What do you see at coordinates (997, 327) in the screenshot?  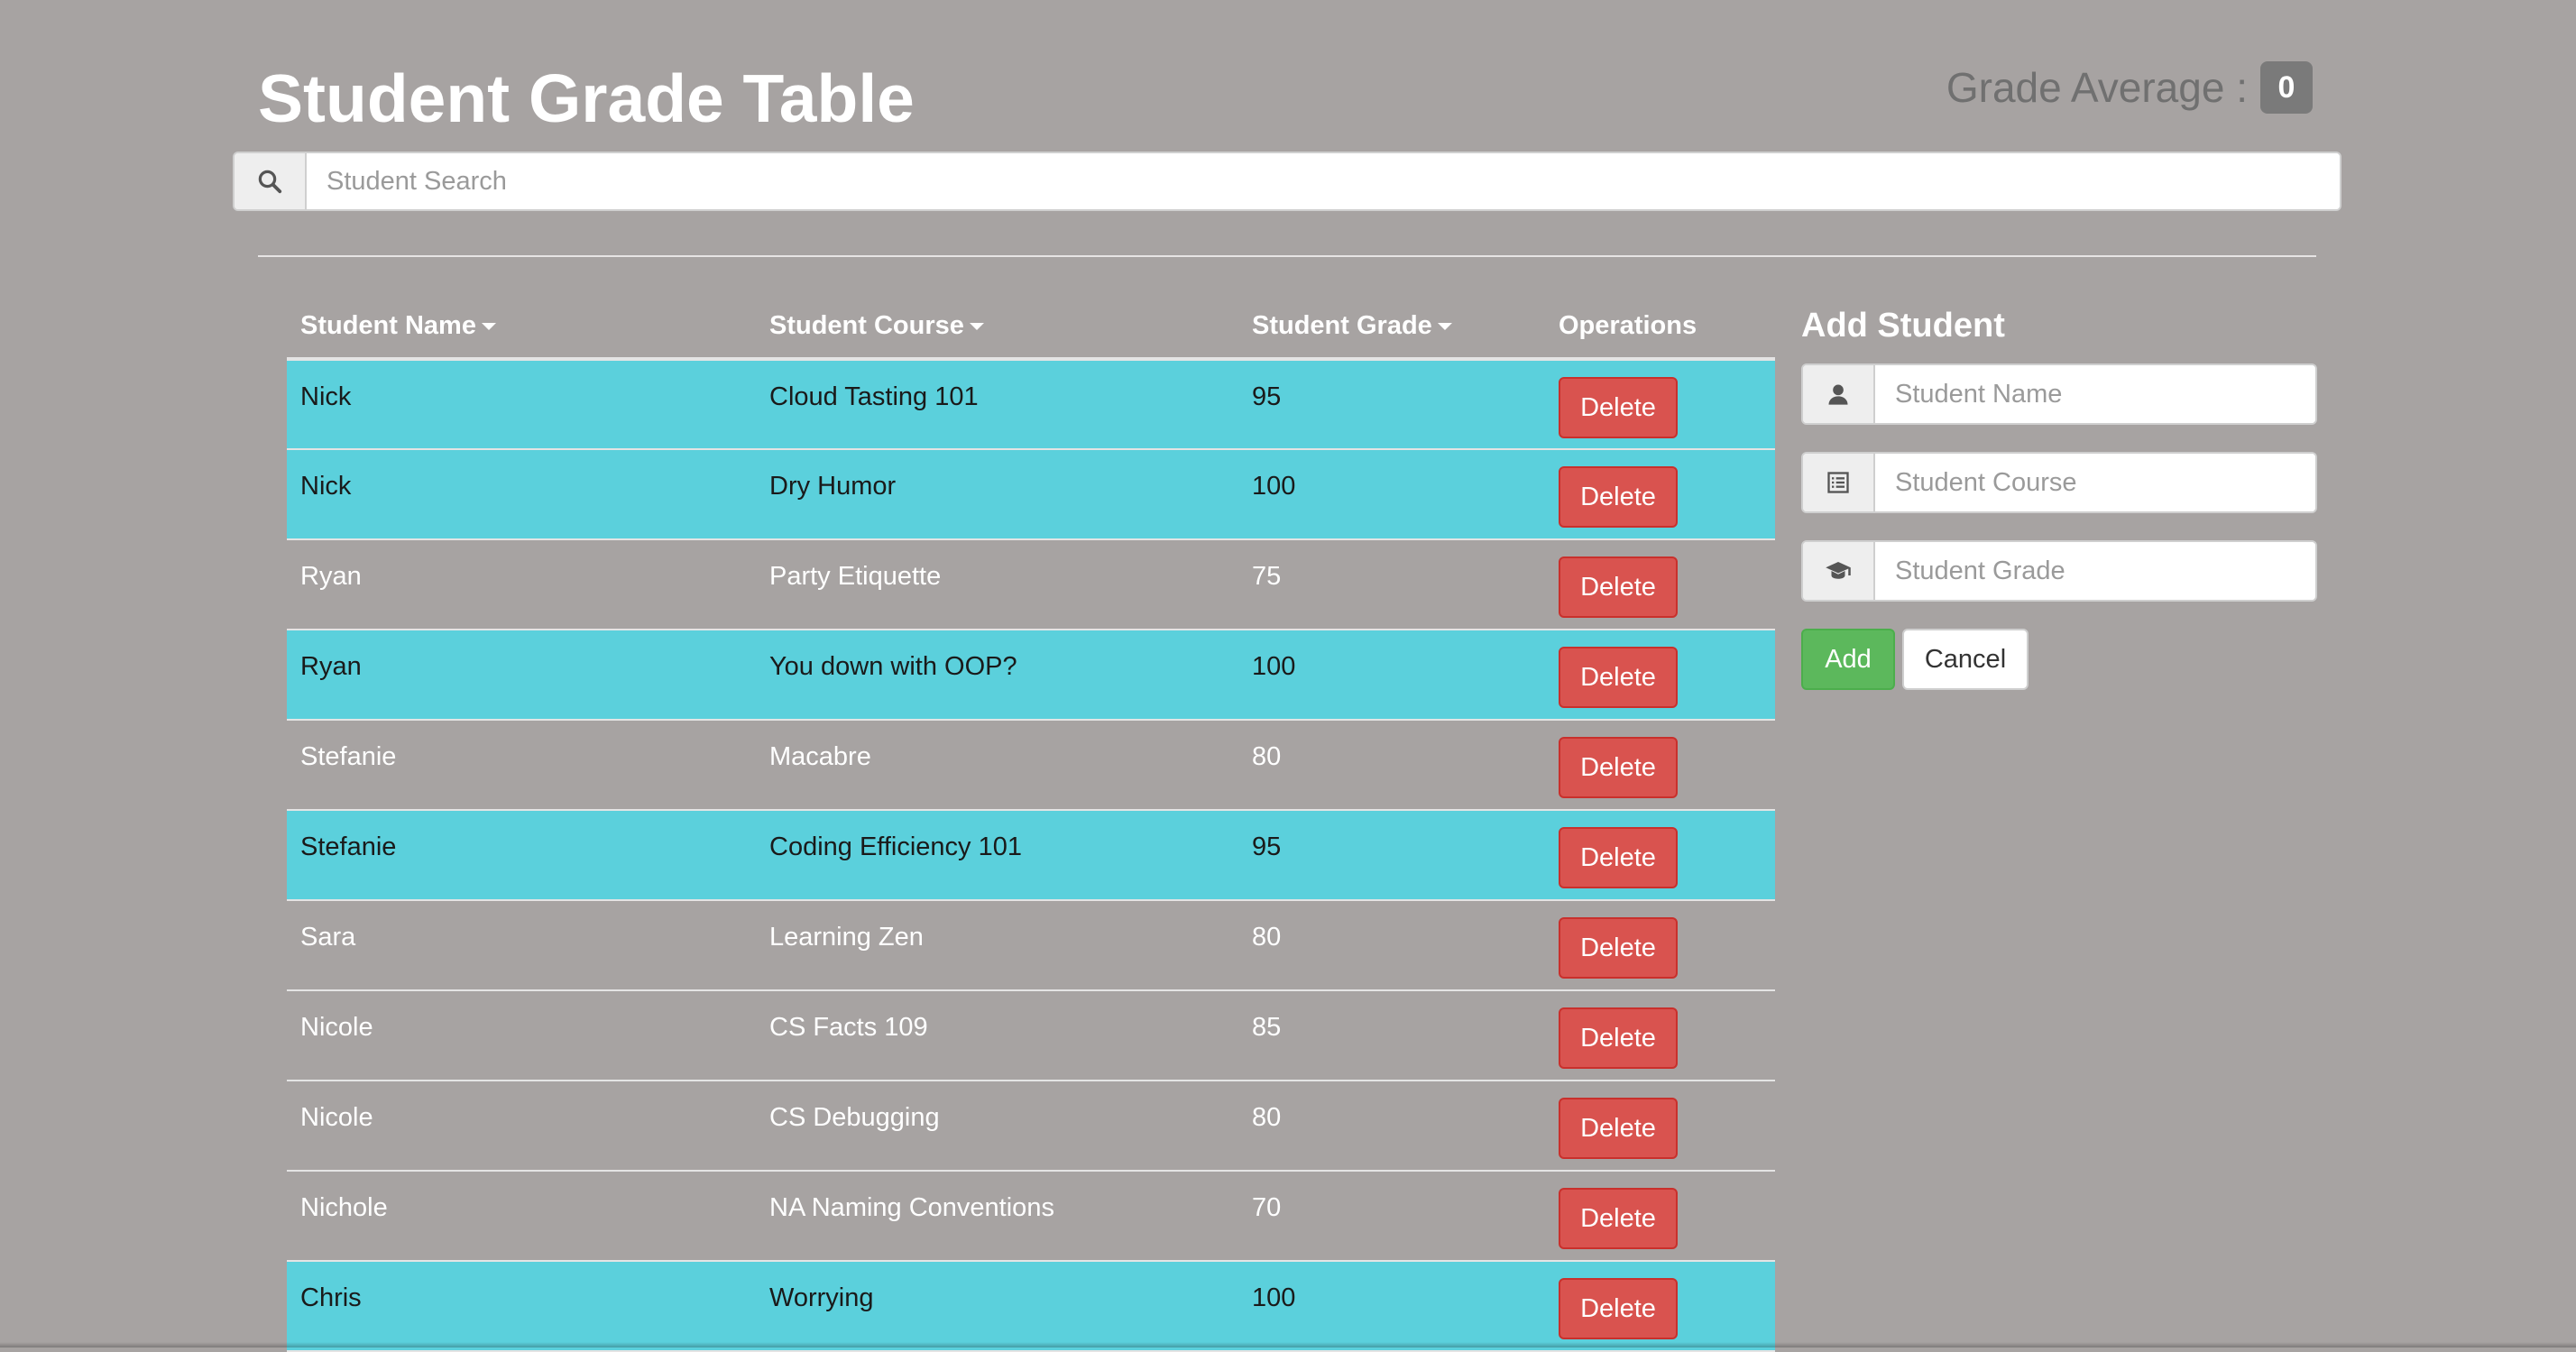 I see `column-header-course: Student Course` at bounding box center [997, 327].